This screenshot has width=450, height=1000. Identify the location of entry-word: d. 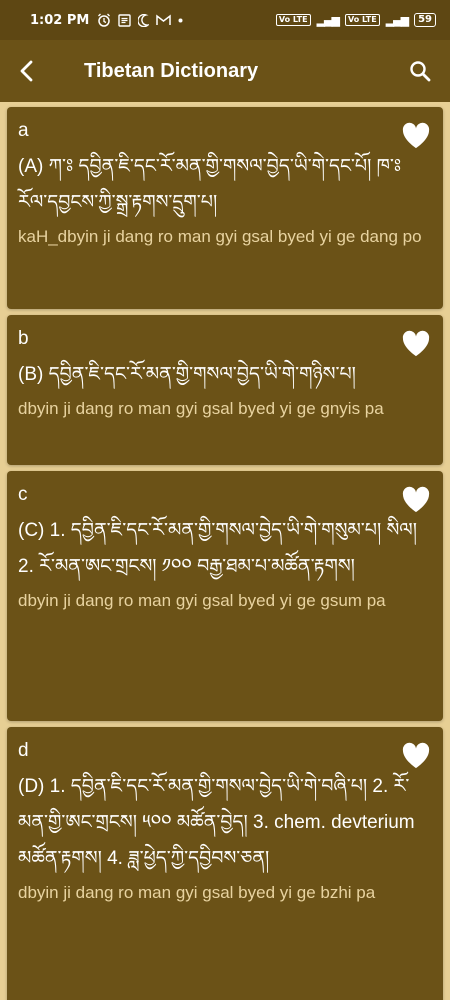
(23, 750).